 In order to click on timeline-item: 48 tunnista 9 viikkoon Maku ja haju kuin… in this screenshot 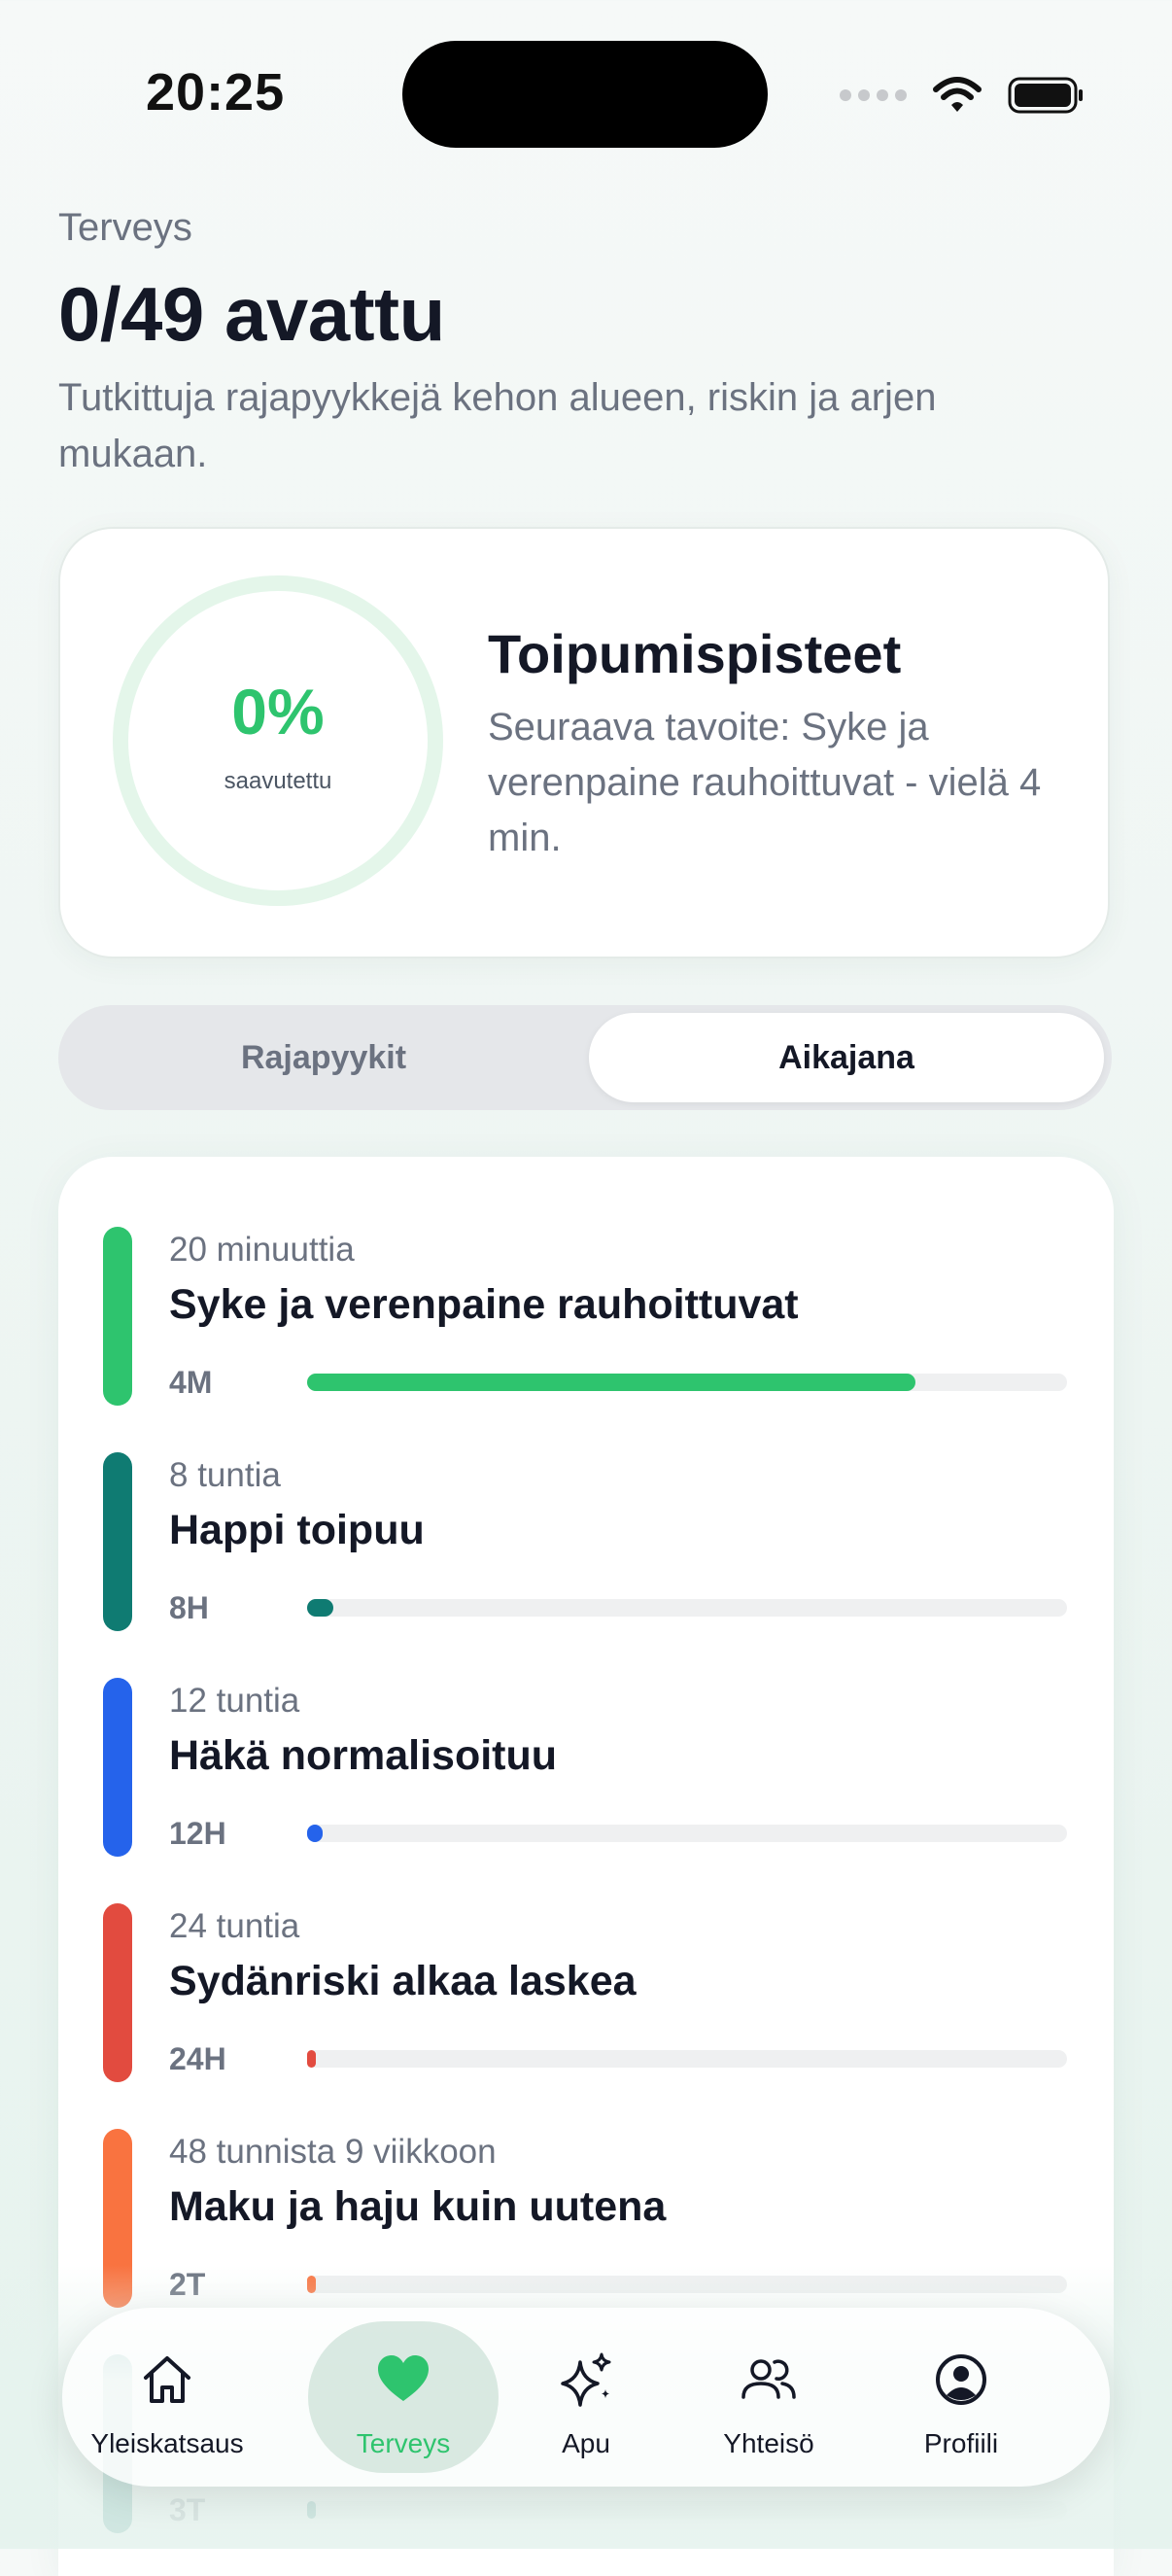, I will do `click(586, 2183)`.